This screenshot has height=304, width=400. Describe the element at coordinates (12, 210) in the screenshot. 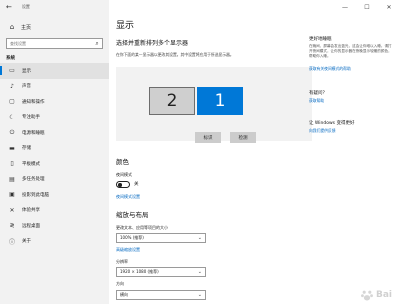

I see `share-icon: ✕` at that location.